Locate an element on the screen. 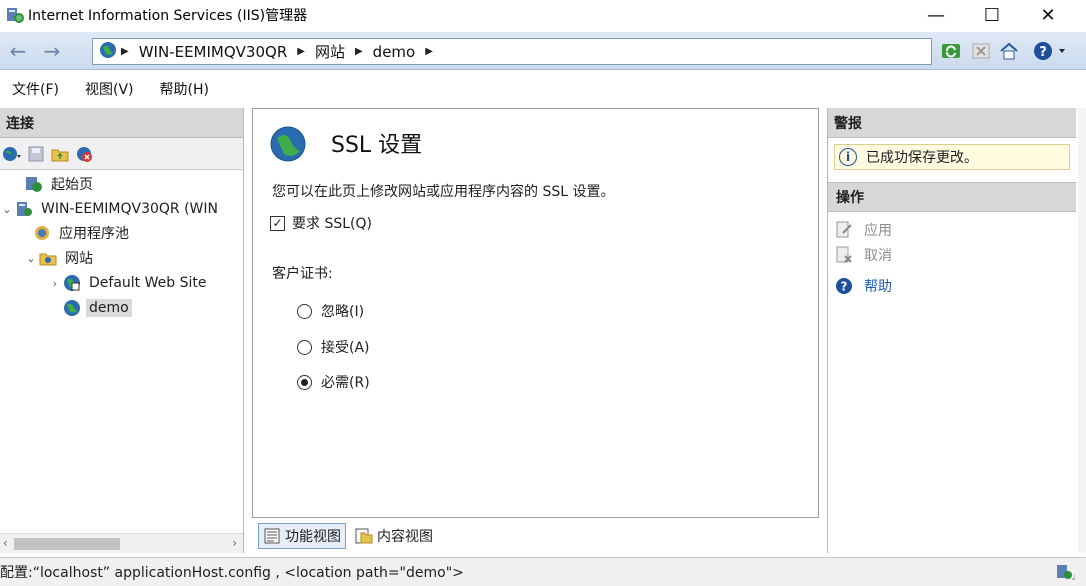 The width and height of the screenshot is (1086, 586). tree-item-sites: ⌄ 网站 is located at coordinates (60, 258).